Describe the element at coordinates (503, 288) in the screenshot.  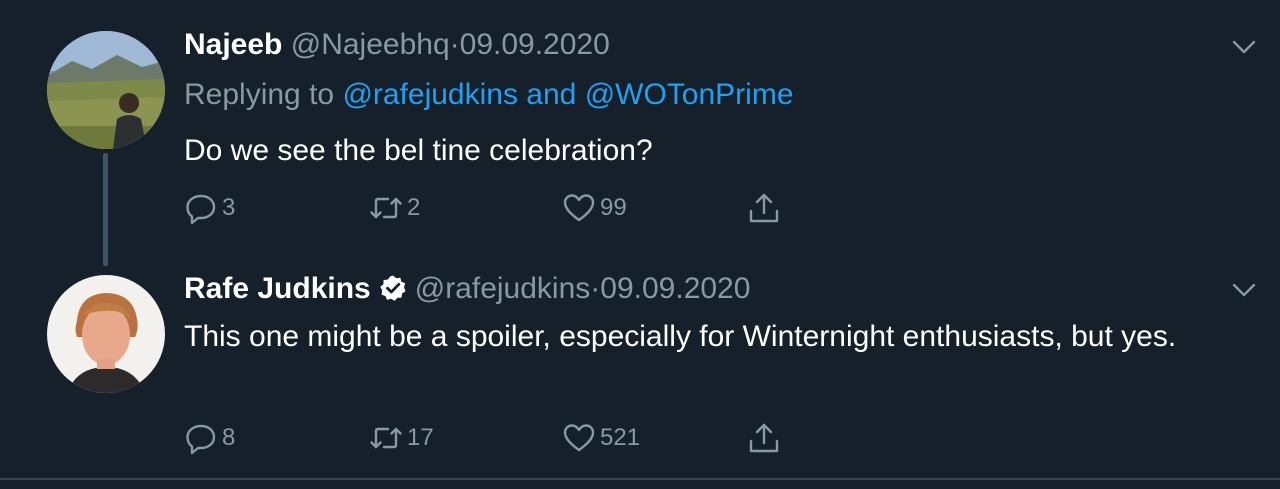
I see `author-handle: @rafejudkins` at that location.